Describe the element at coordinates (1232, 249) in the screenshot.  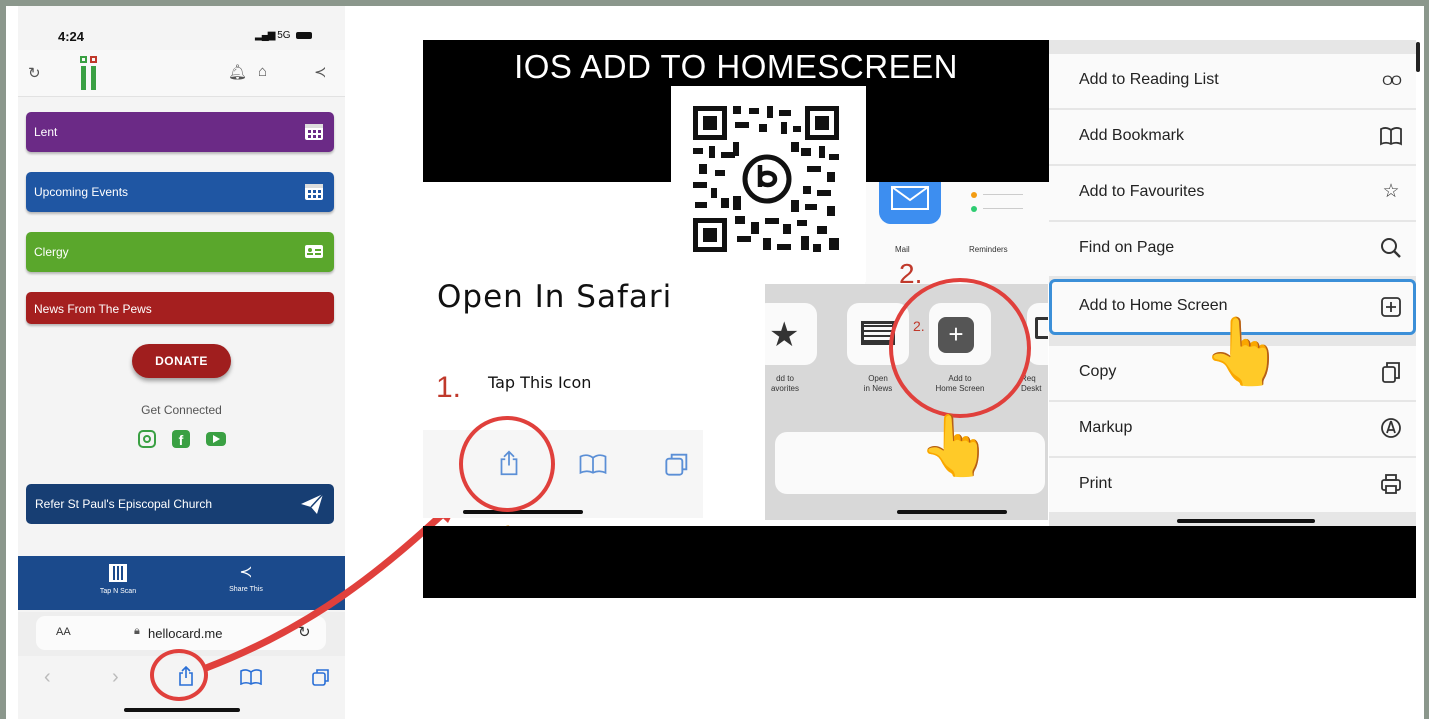
I see `menu-item-find-on-page: Find on Page` at that location.